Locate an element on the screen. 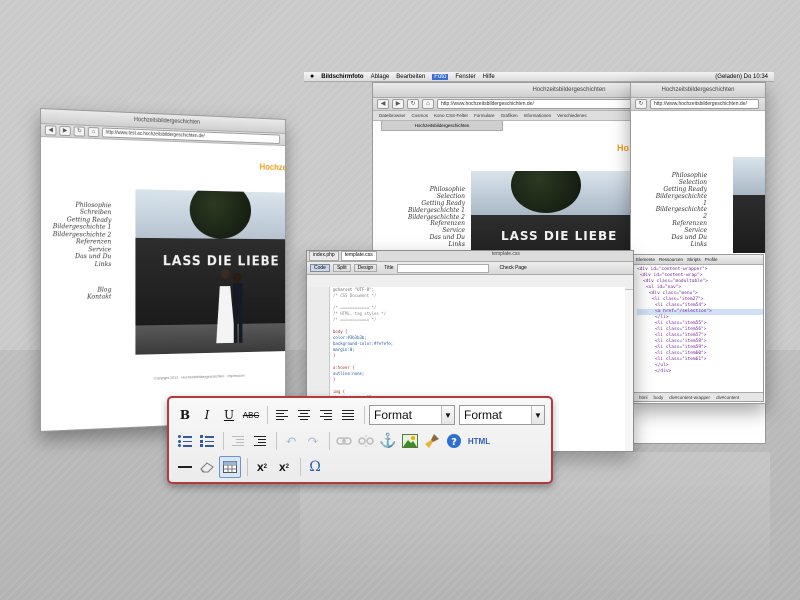 This screenshot has width=800, height=600. anchor-icon: ⚓ is located at coordinates (388, 441).